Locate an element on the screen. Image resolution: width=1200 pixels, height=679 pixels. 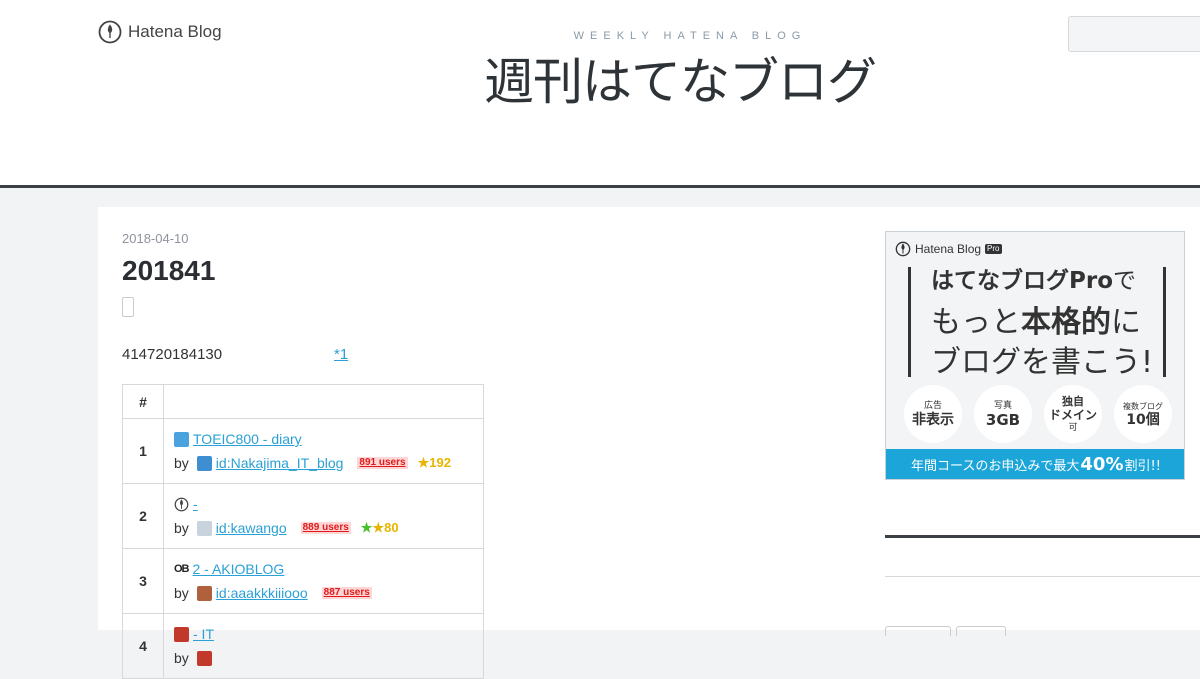
feature-top: 独自 is located at coordinates (1073, 401).